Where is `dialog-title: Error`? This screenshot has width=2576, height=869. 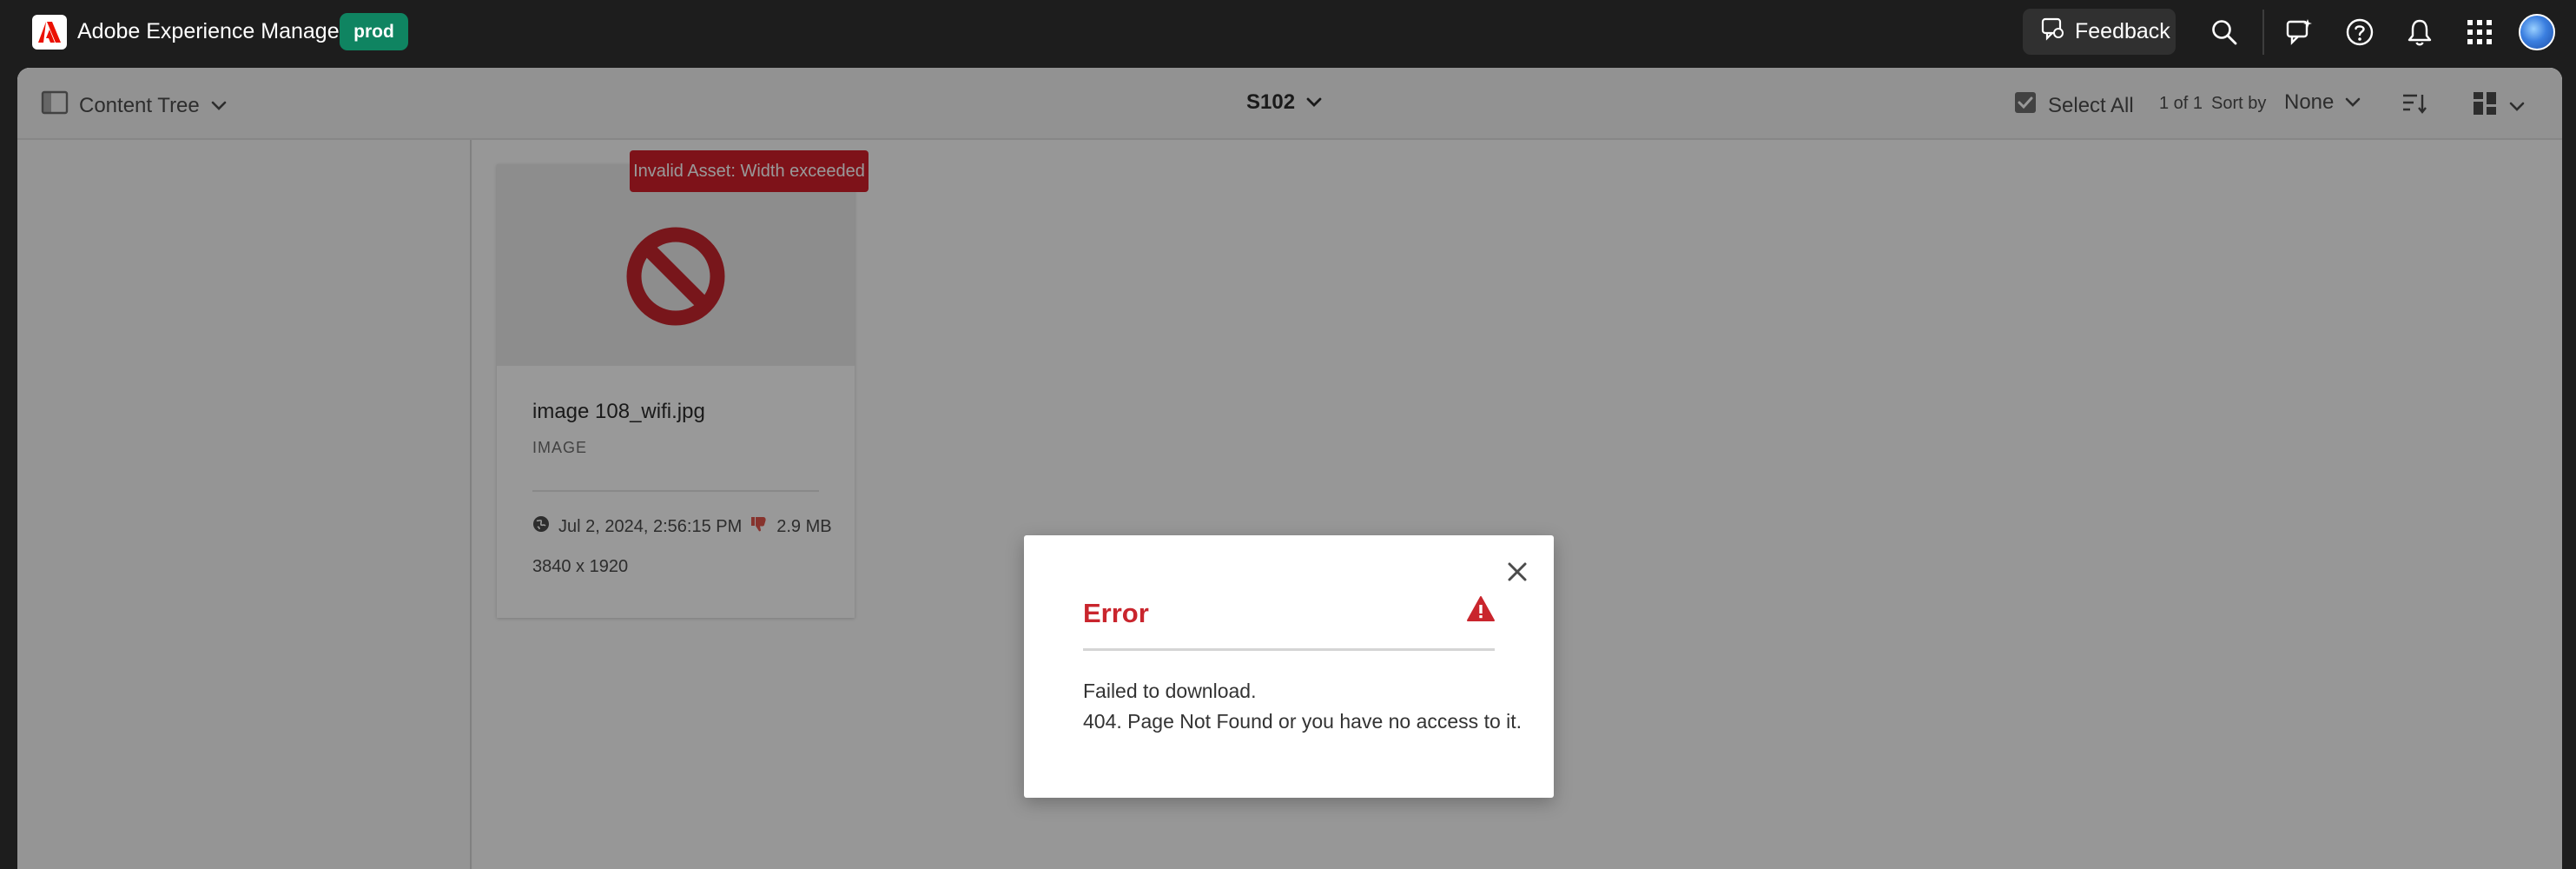 dialog-title: Error is located at coordinates (1116, 613).